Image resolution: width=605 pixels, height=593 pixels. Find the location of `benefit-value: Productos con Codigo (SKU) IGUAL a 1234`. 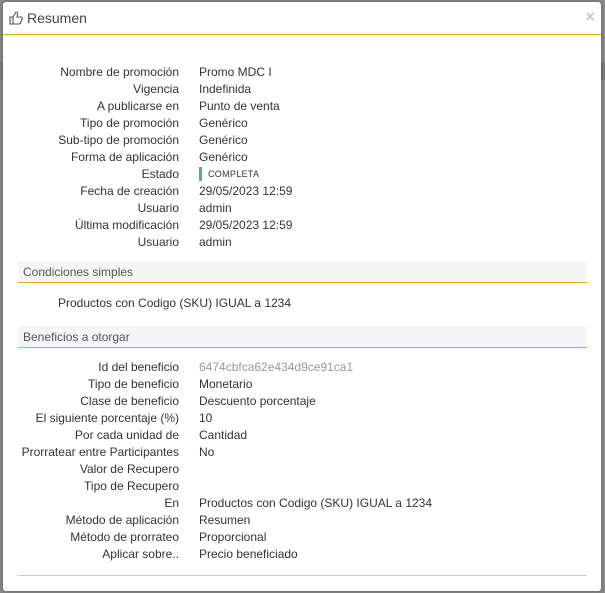

benefit-value: Productos con Codigo (SKU) IGUAL a 1234 is located at coordinates (316, 502).